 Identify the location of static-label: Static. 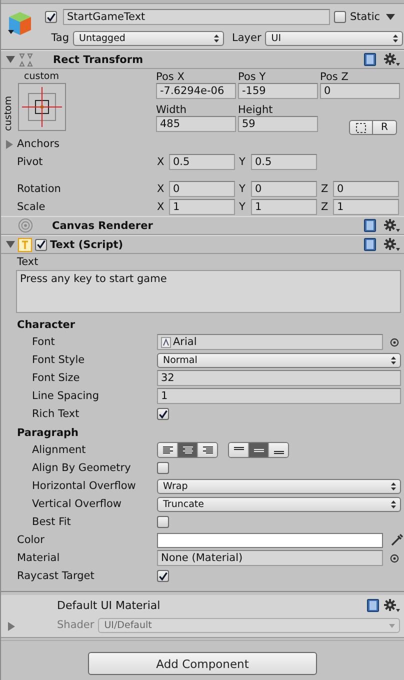
(365, 17).